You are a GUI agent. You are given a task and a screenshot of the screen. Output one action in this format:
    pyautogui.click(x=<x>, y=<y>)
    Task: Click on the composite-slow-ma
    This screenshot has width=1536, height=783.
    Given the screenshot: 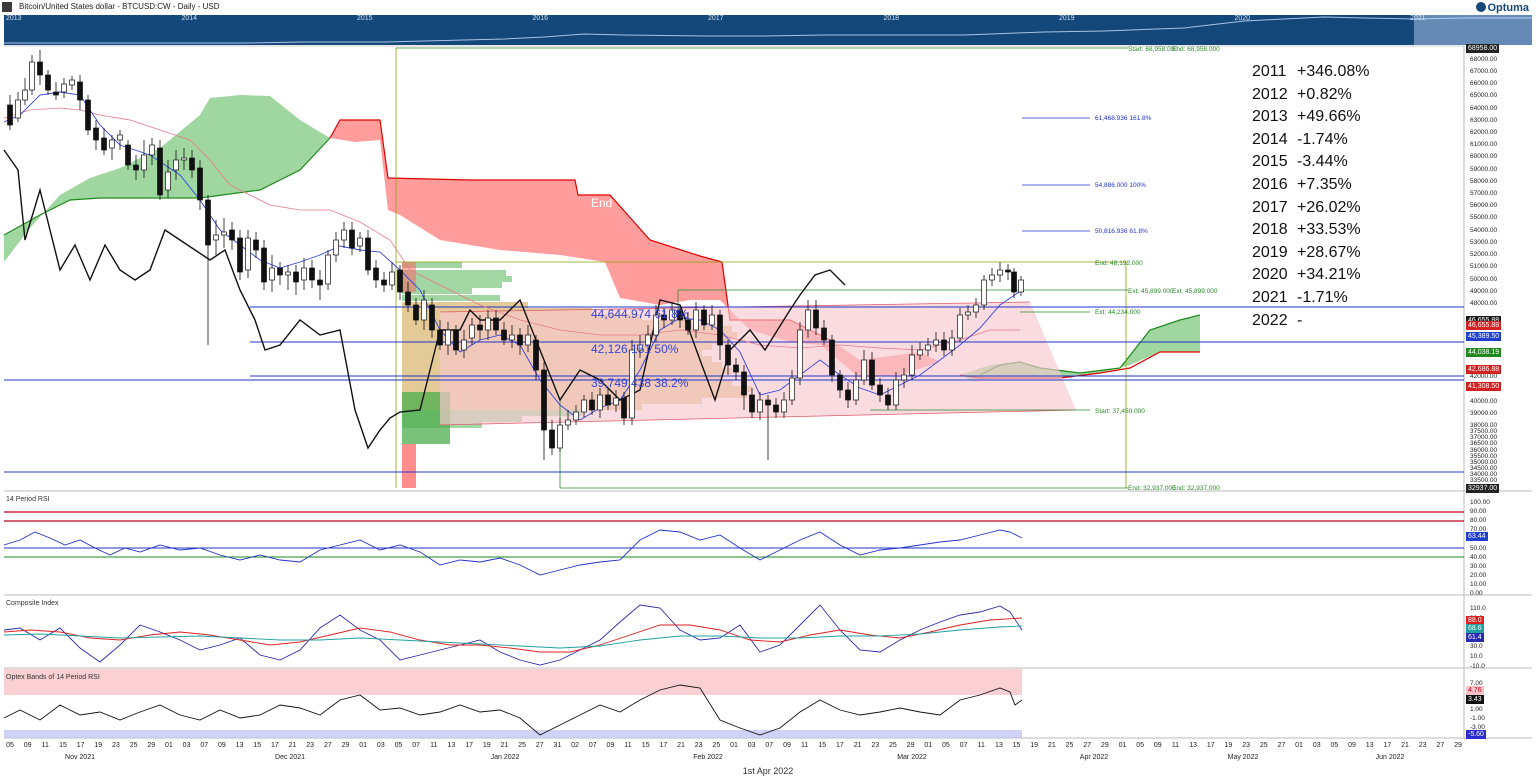 What is the action you would take?
    pyautogui.click(x=513, y=637)
    